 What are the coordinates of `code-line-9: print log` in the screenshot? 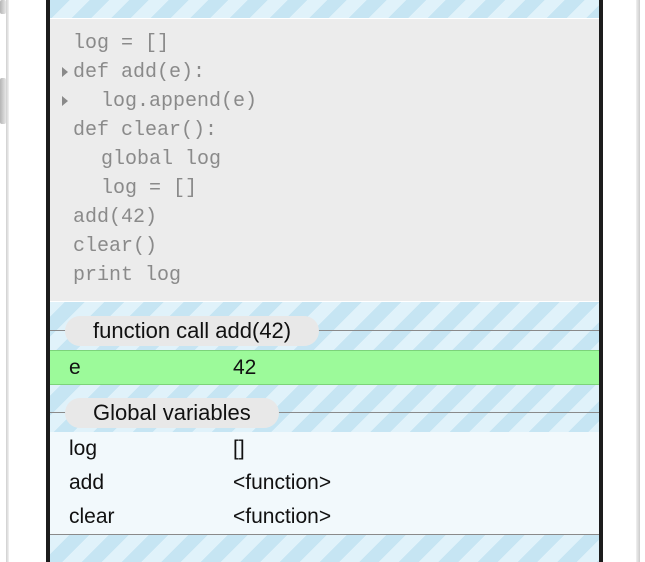 It's located at (115, 275).